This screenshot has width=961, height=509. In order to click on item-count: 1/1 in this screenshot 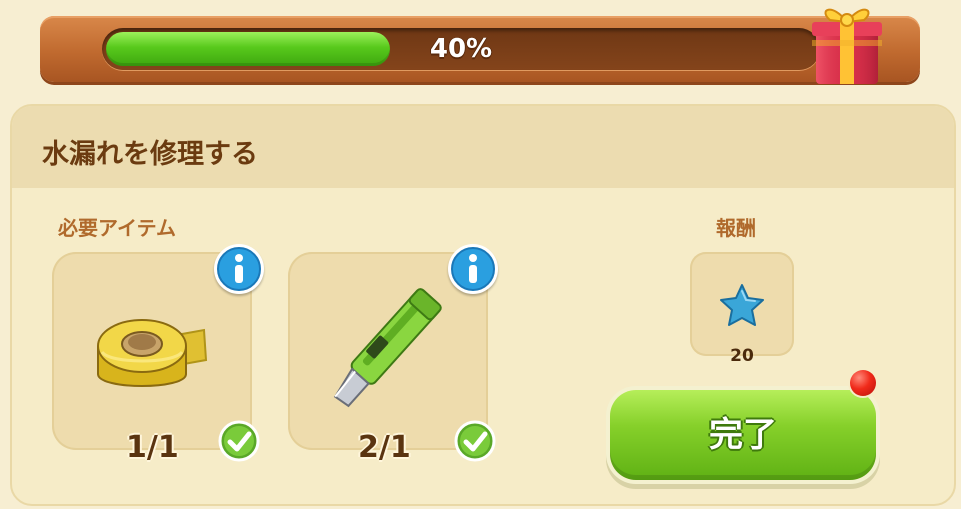, I will do `click(152, 447)`.